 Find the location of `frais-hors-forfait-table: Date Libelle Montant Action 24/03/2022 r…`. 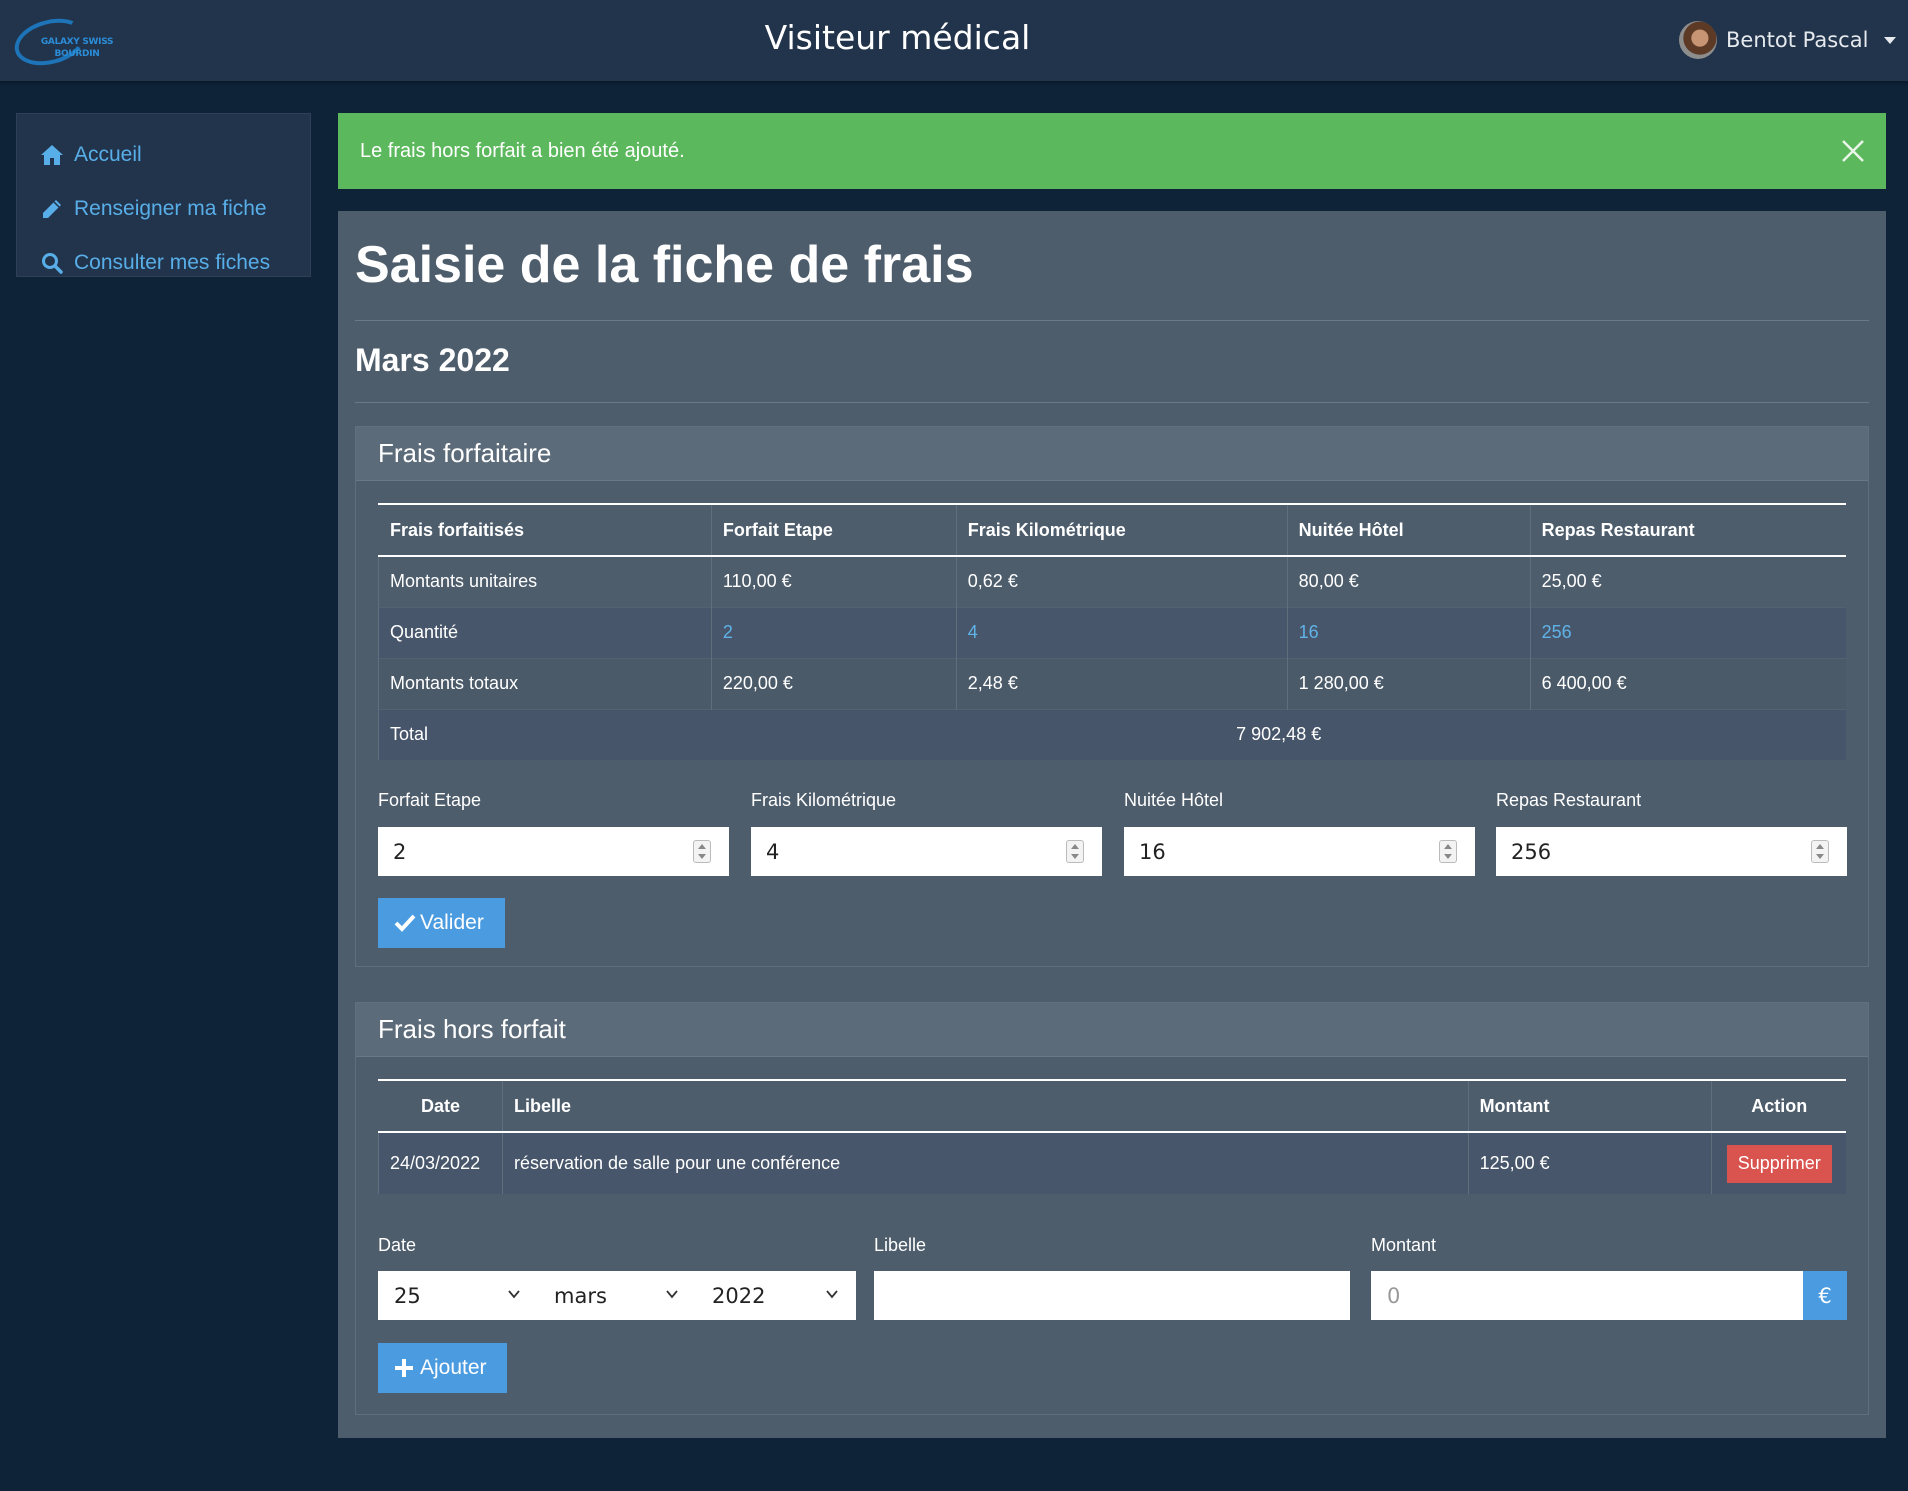

frais-hors-forfait-table: Date Libelle Montant Action 24/03/2022 r… is located at coordinates (1112, 1136).